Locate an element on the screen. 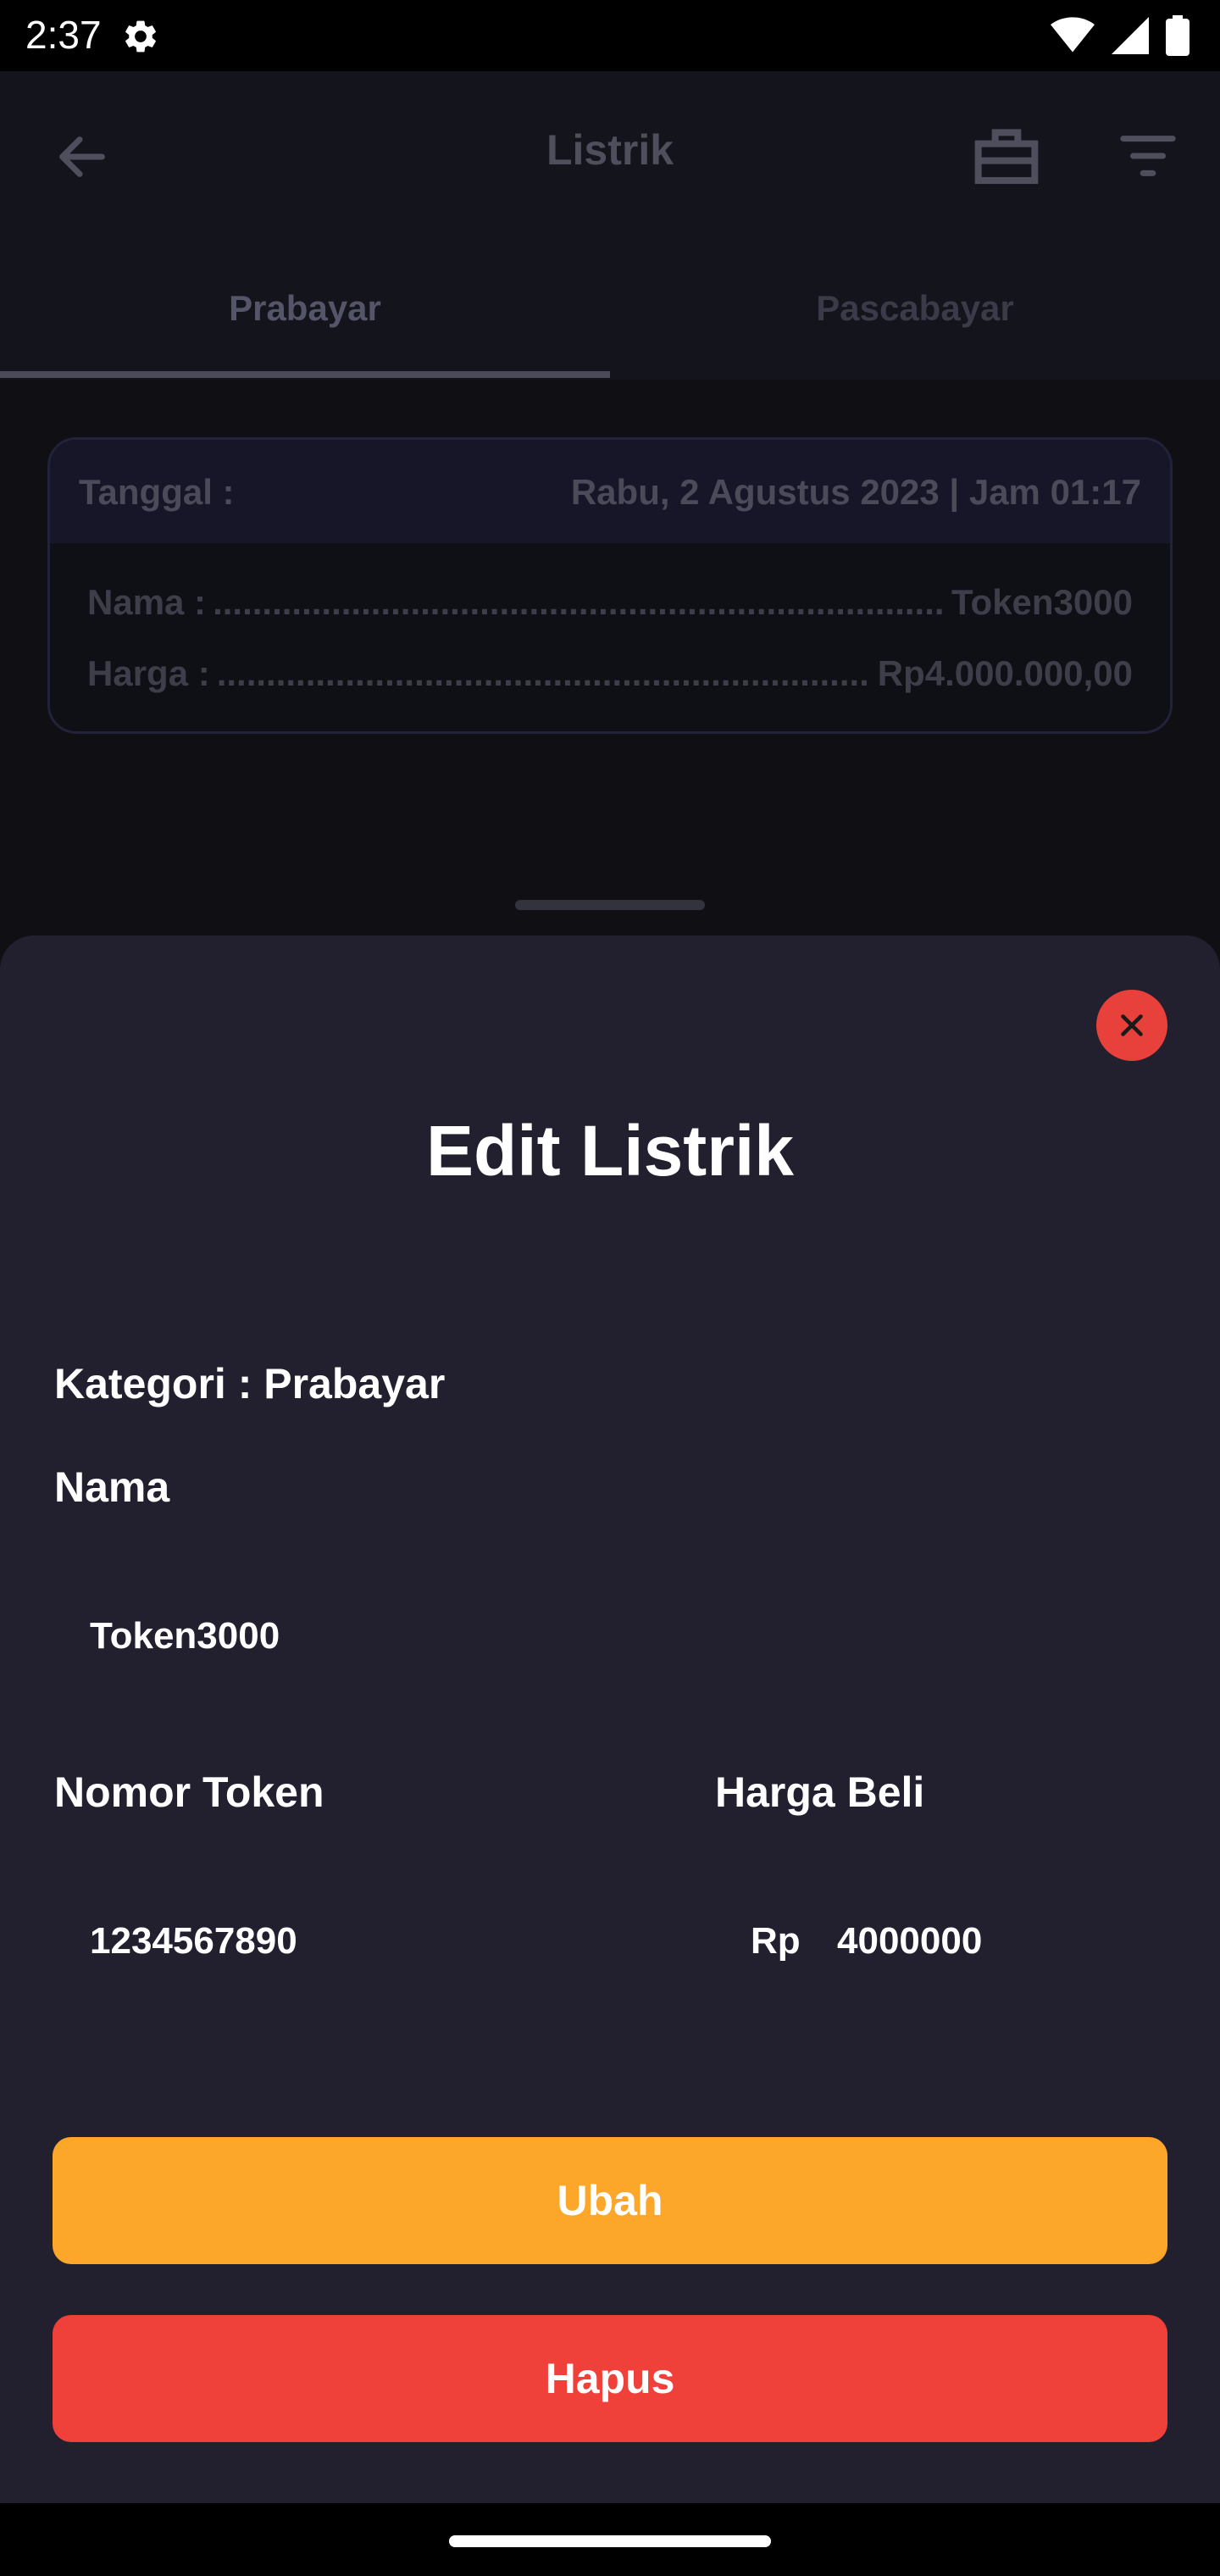 The image size is (1220, 2576). home-indicator is located at coordinates (610, 2541).